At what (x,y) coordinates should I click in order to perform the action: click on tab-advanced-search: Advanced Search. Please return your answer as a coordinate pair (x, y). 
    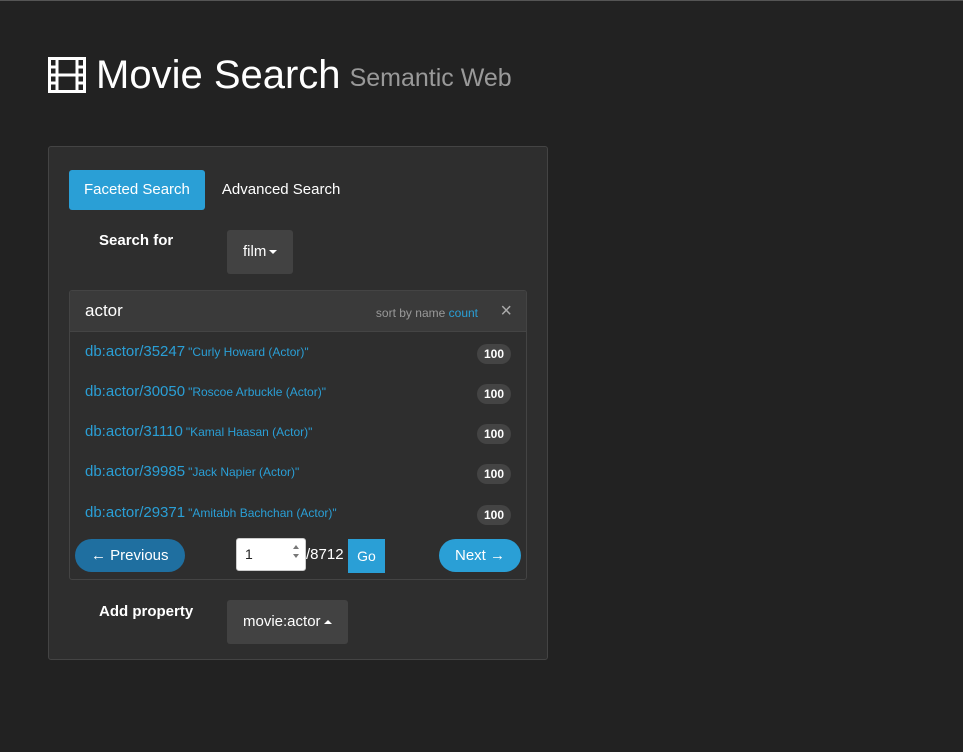
    Looking at the image, I should click on (281, 190).